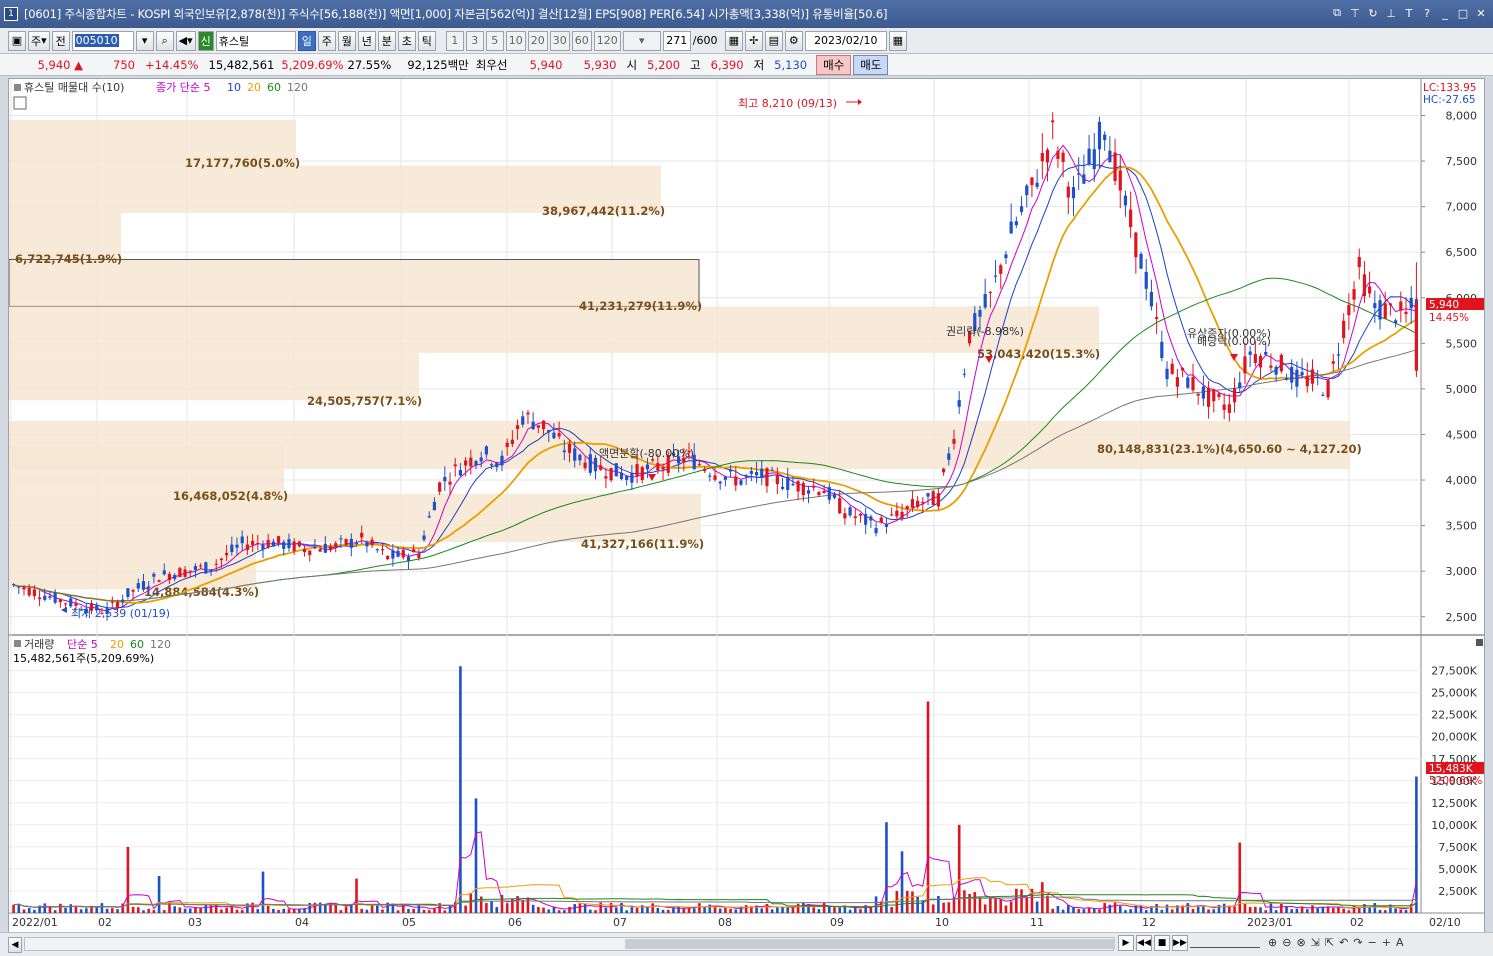 This screenshot has width=1493, height=956. Describe the element at coordinates (1337, 13) in the screenshot. I see `restore-link-icon: ⧉` at that location.